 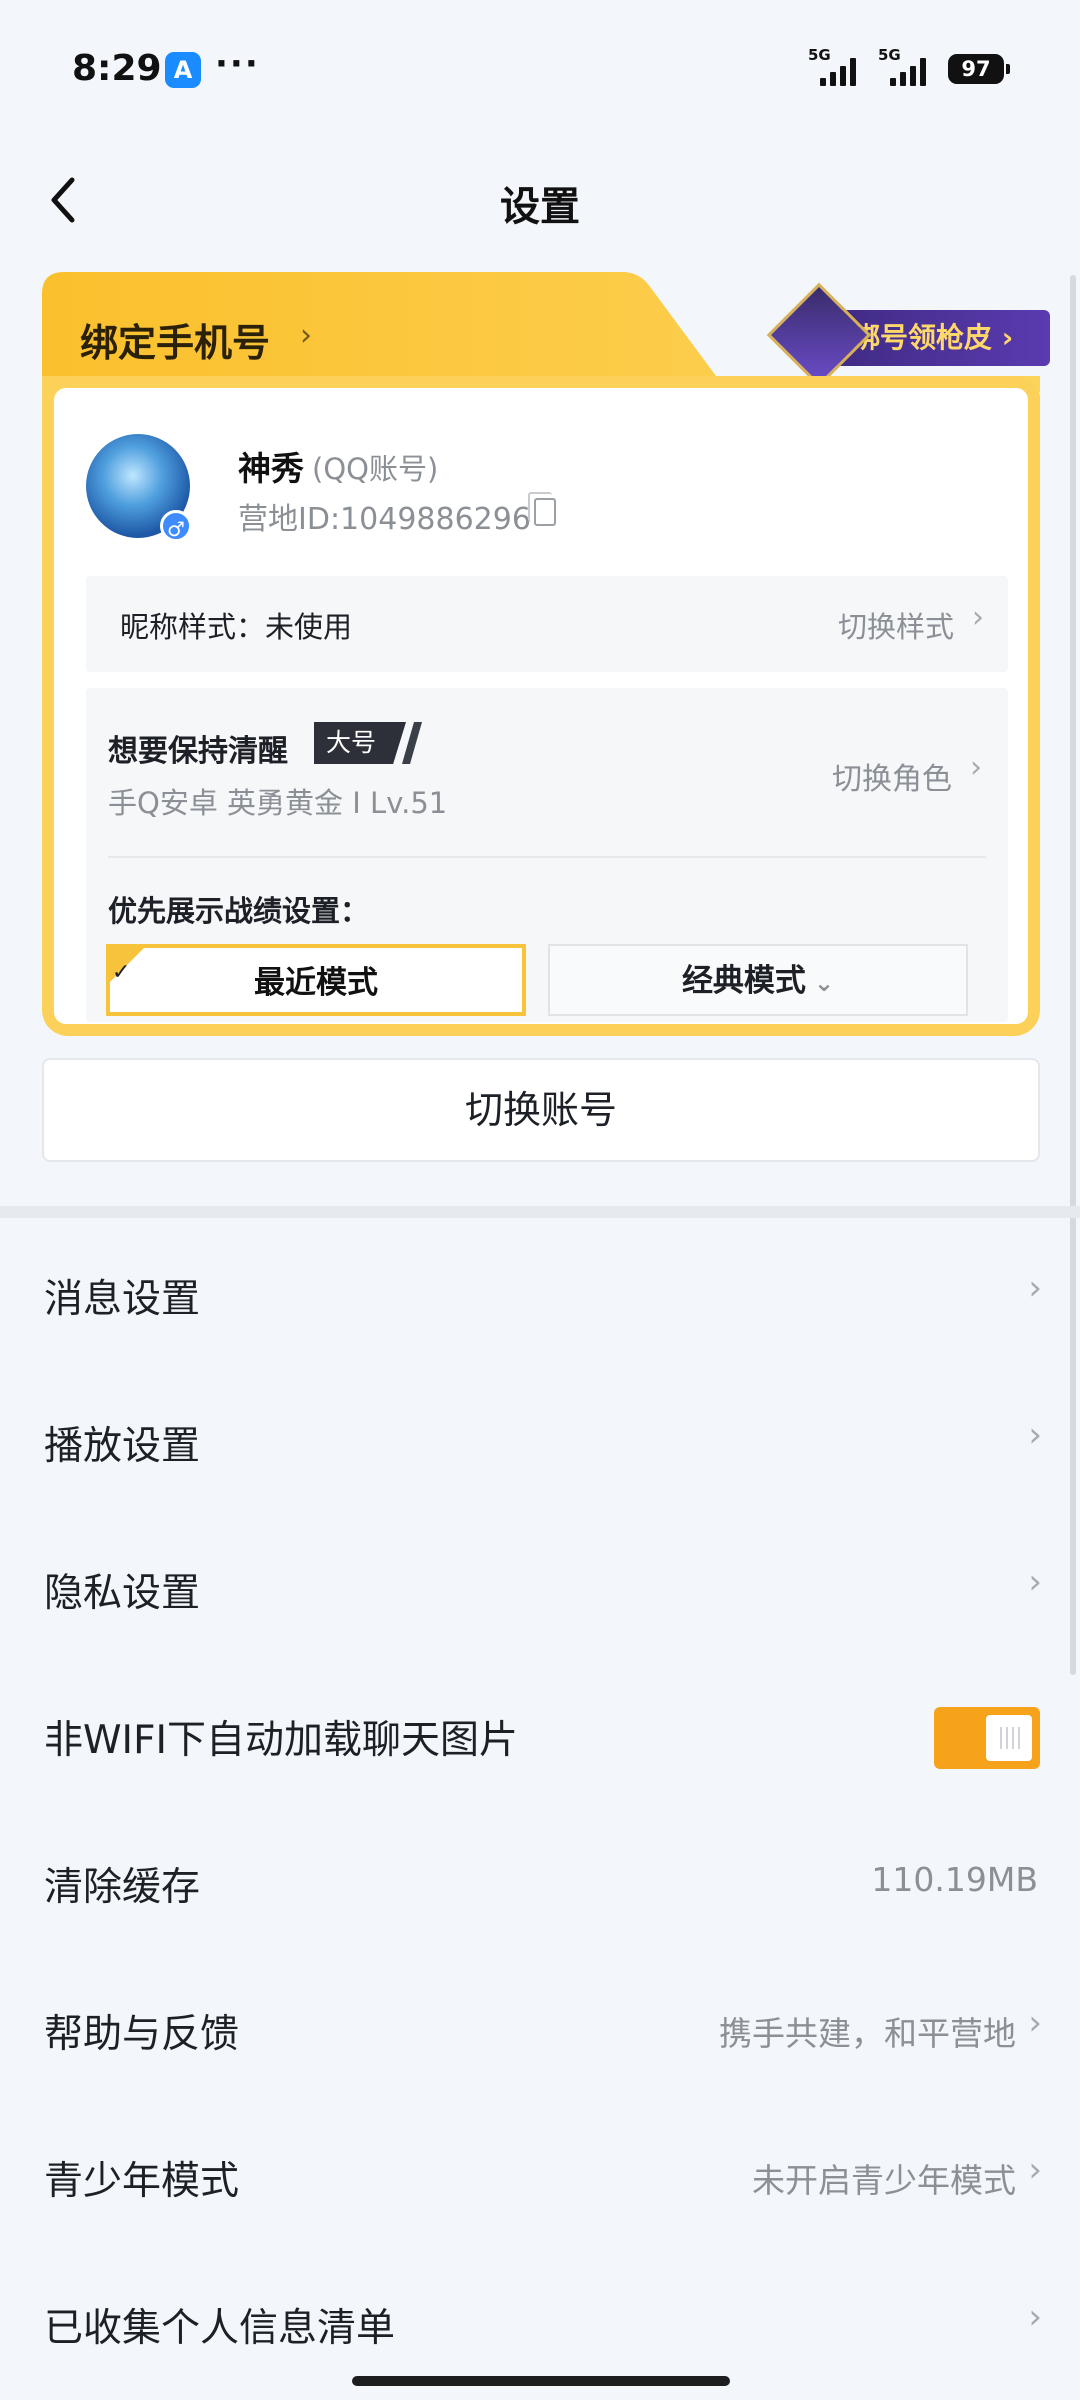 I want to click on page-title: 设置, so click(x=540, y=207).